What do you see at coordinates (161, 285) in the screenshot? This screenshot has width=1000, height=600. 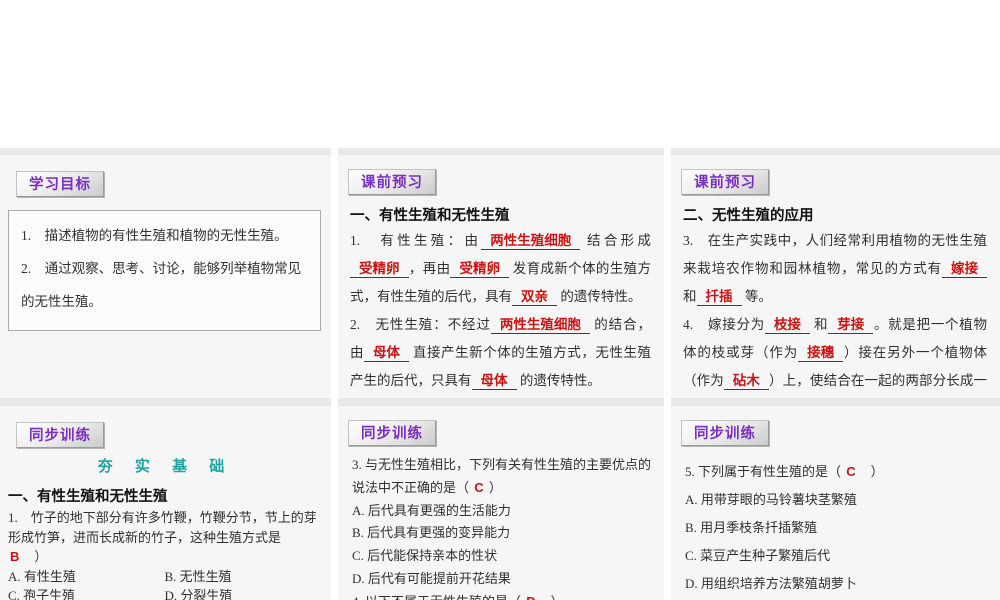 I see `text-line: 2. 通过观察、思考、讨论，能够列举植物常见的无性生殖。` at bounding box center [161, 285].